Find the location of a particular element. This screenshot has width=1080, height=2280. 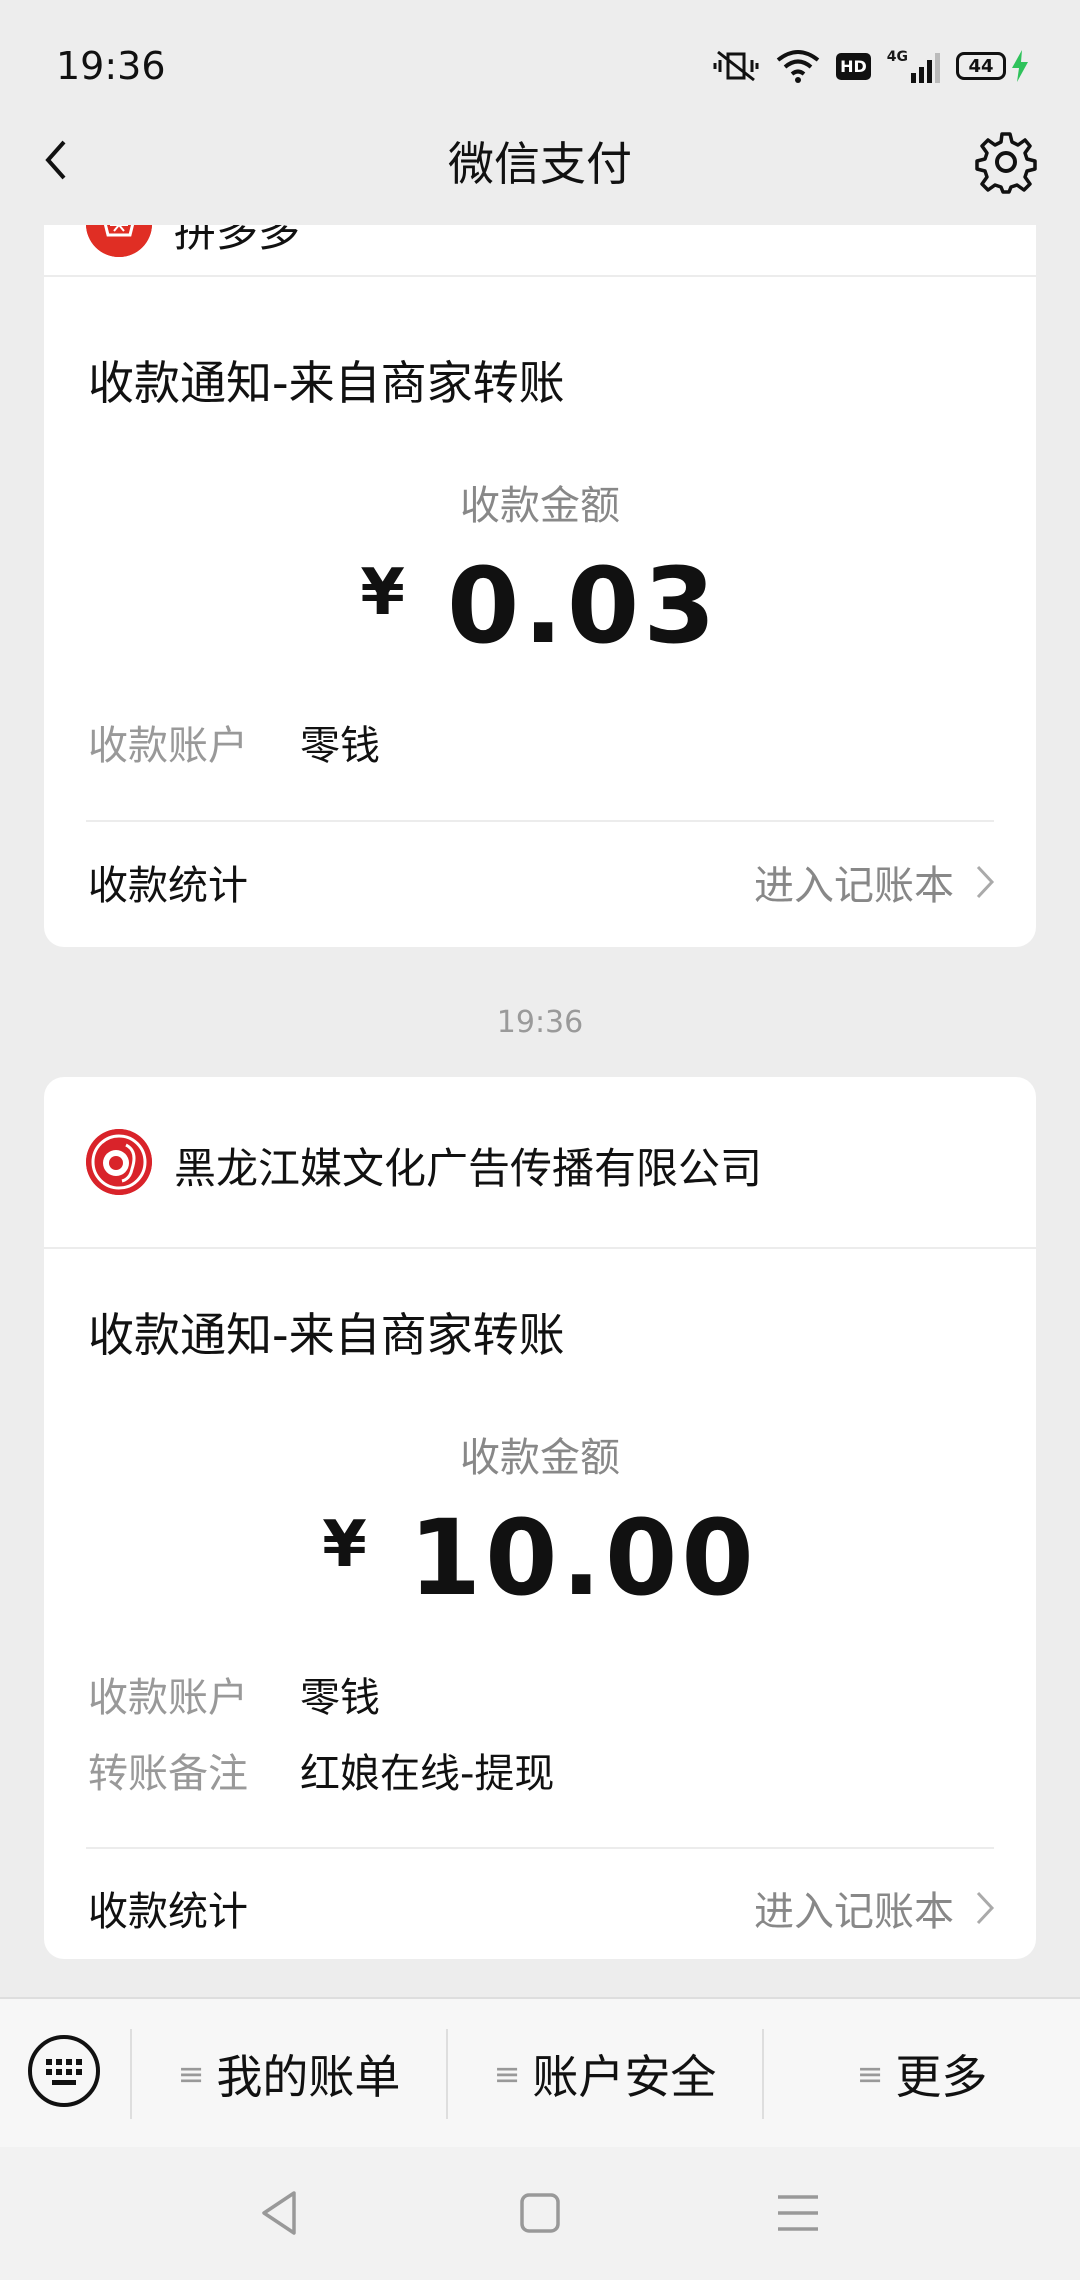

nav-bar: 微信支付 is located at coordinates (540, 162).